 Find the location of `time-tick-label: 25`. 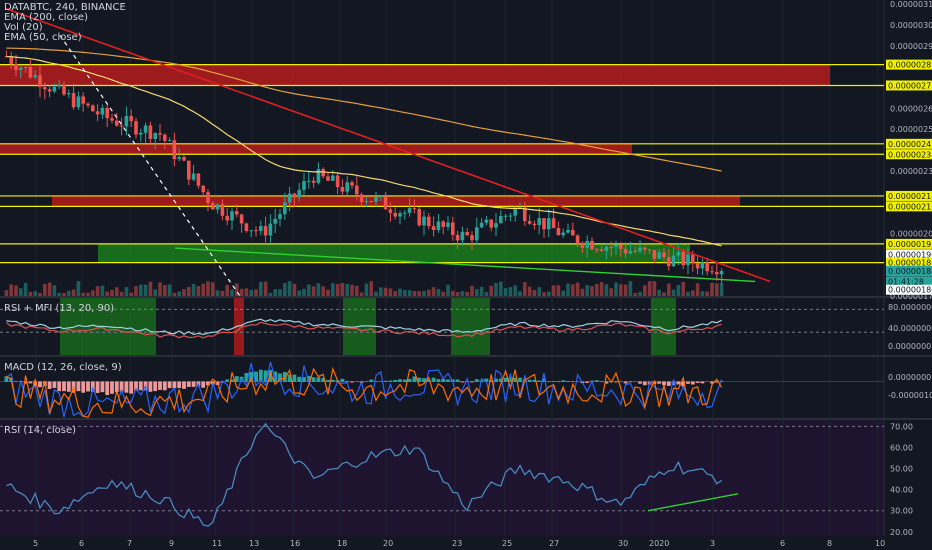

time-tick-label: 25 is located at coordinates (507, 543).